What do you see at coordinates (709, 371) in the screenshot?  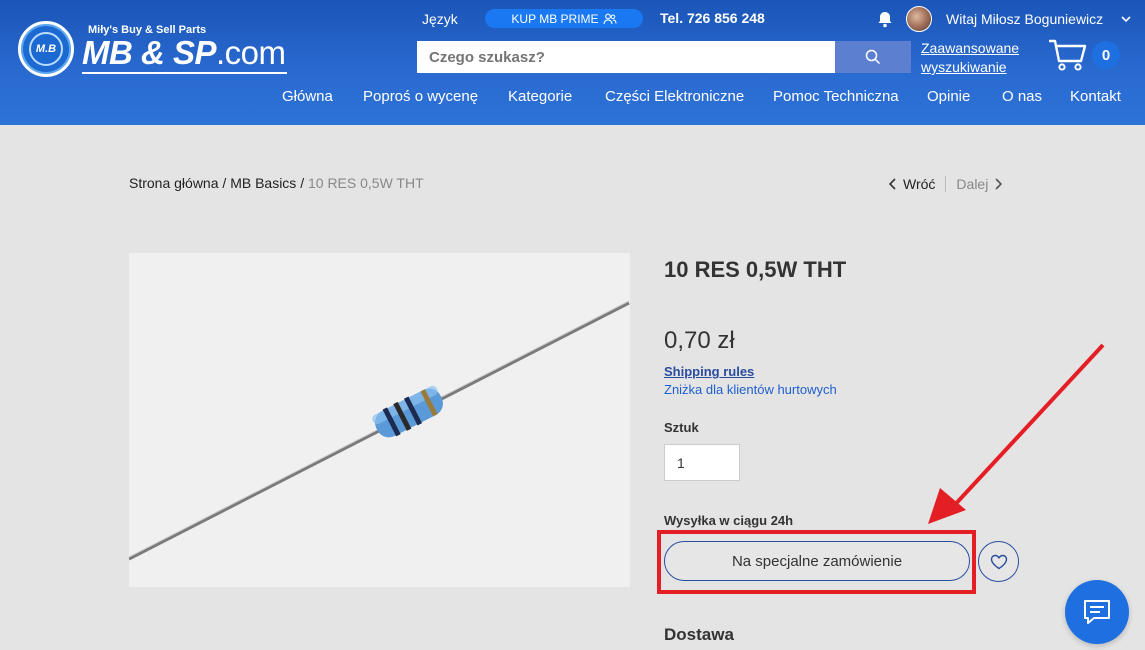 I see `shipping-rules-link: Shipping rules` at bounding box center [709, 371].